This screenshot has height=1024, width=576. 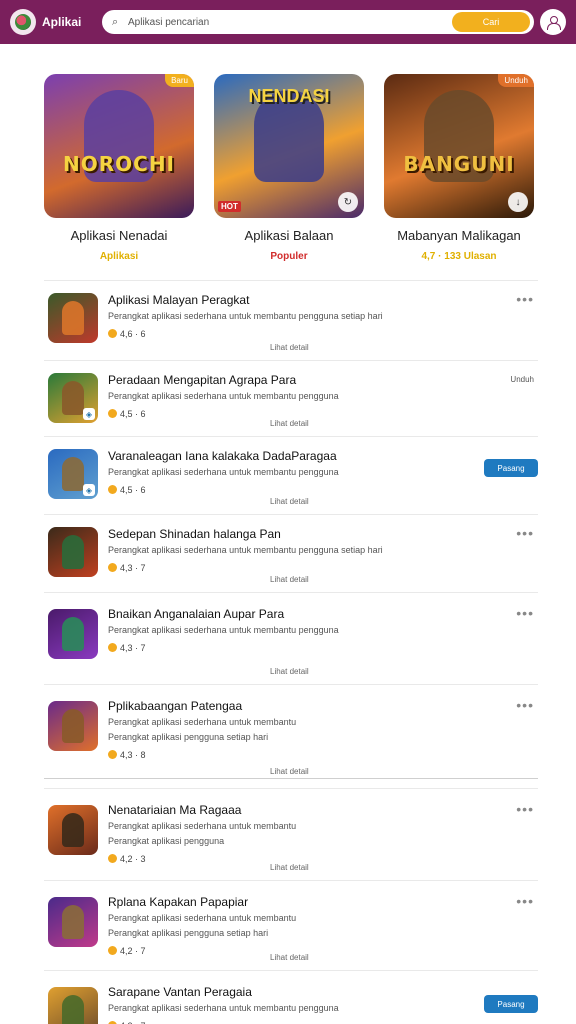 What do you see at coordinates (291, 778) in the screenshot?
I see `section-divider` at bounding box center [291, 778].